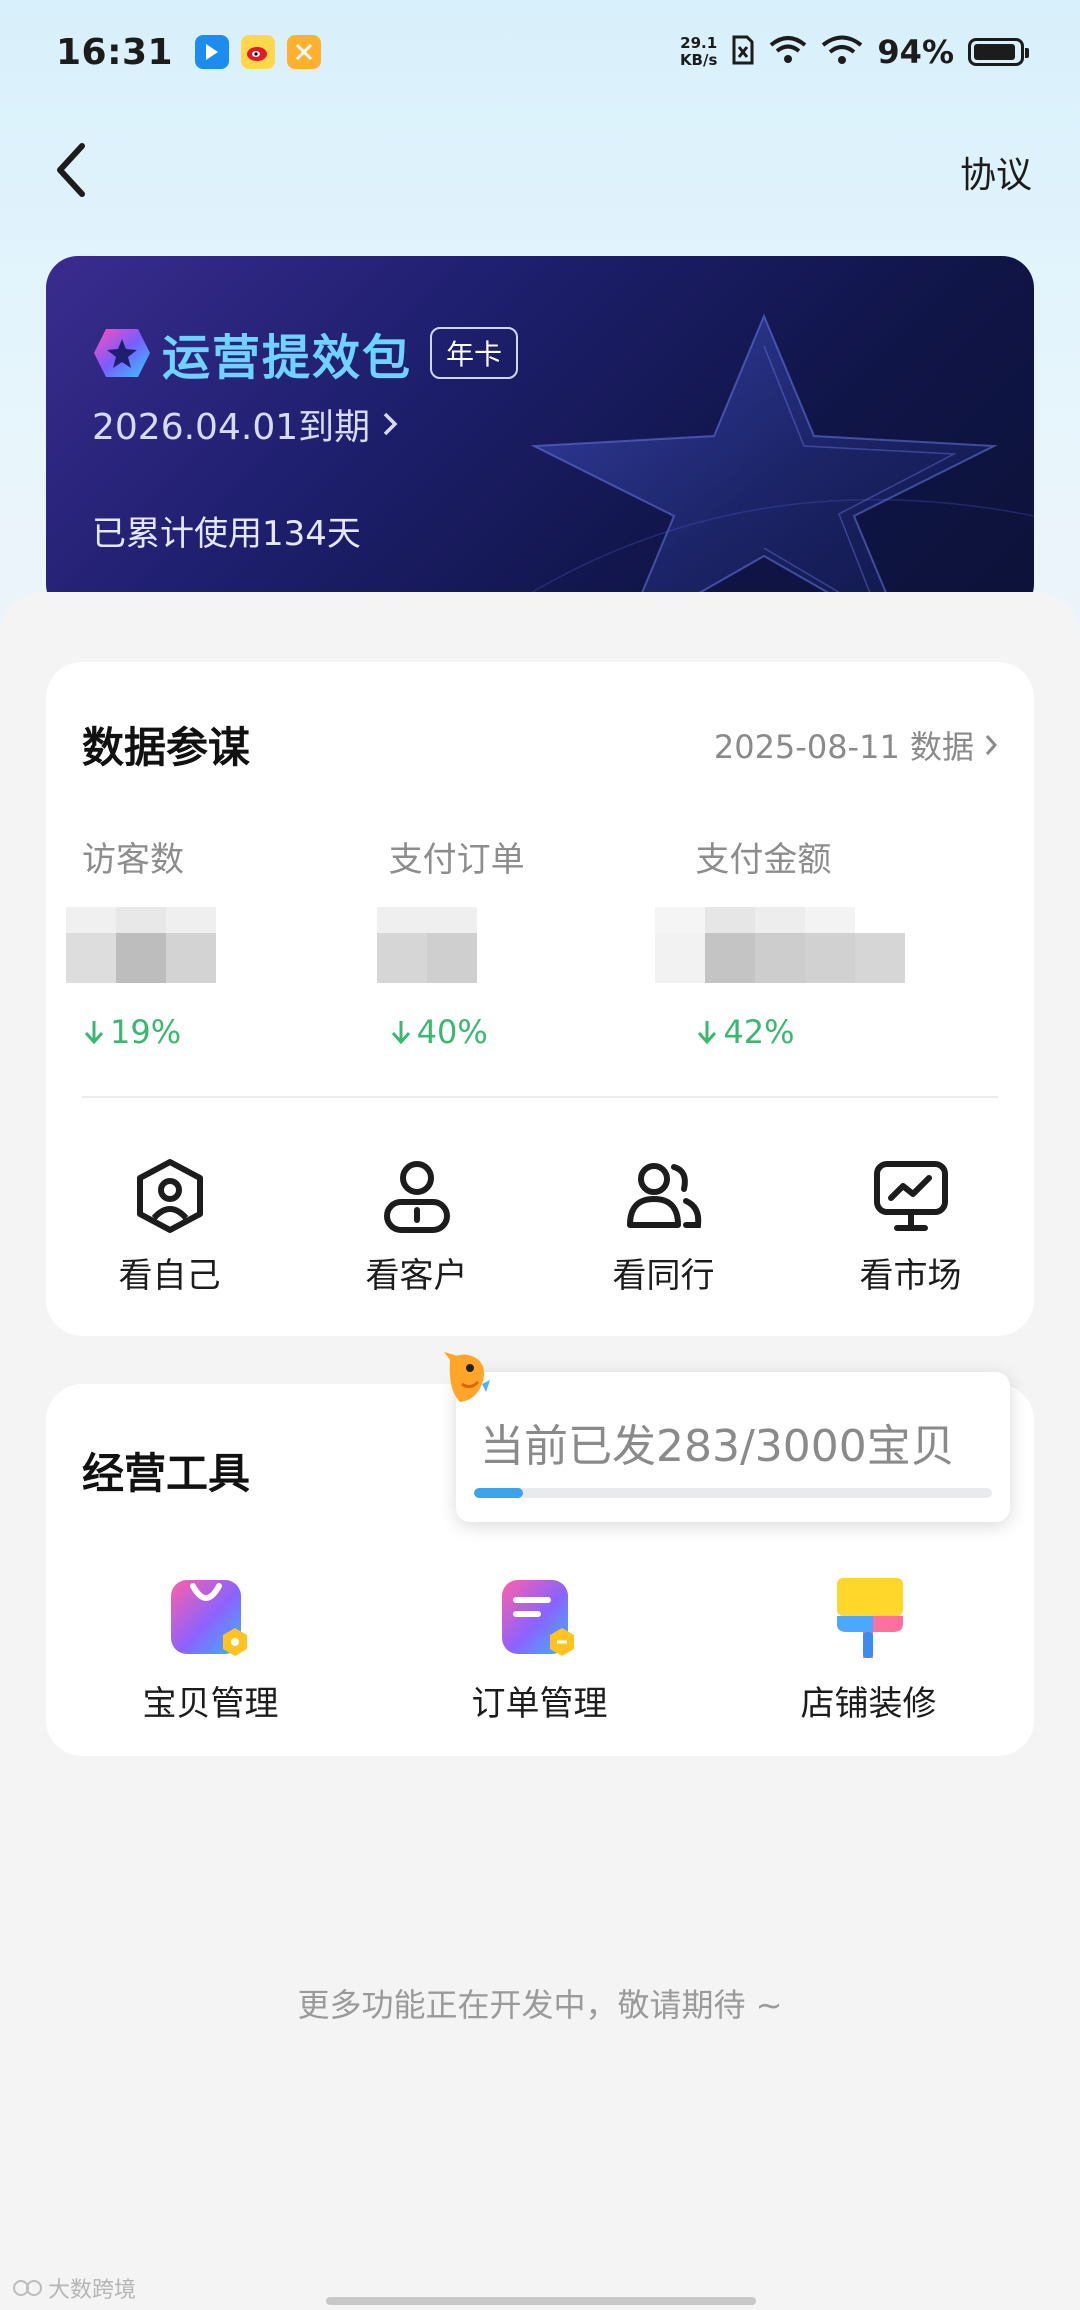 The width and height of the screenshot is (1080, 2310). I want to click on chevron-left-icon, so click(71, 170).